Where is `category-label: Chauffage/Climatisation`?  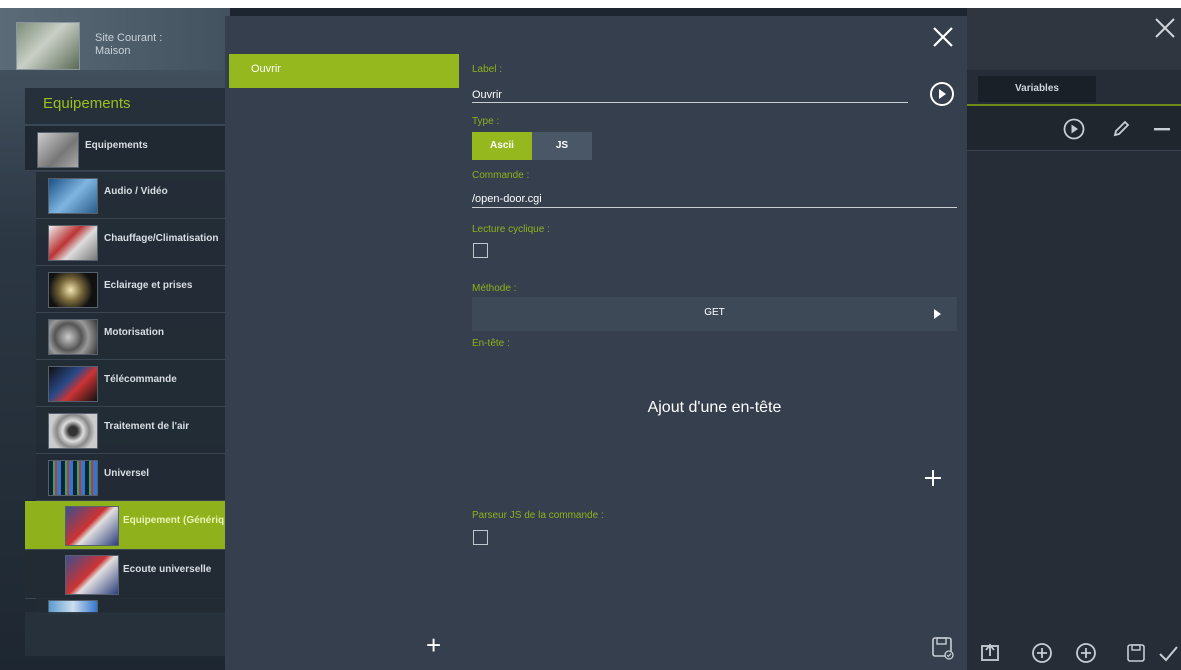
category-label: Chauffage/Climatisation is located at coordinates (161, 238).